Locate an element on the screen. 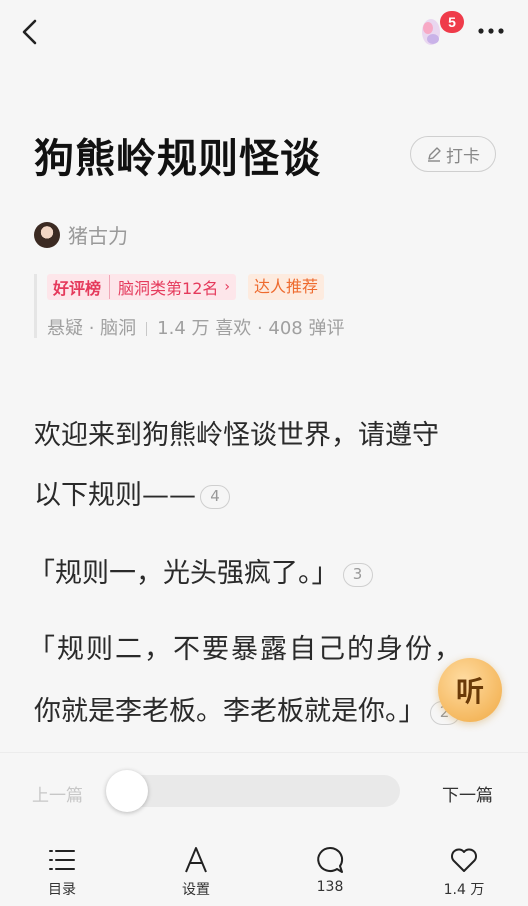 The image size is (528, 906). paragraph-text: 「规则一，光头强疯了。」 is located at coordinates (183, 573).